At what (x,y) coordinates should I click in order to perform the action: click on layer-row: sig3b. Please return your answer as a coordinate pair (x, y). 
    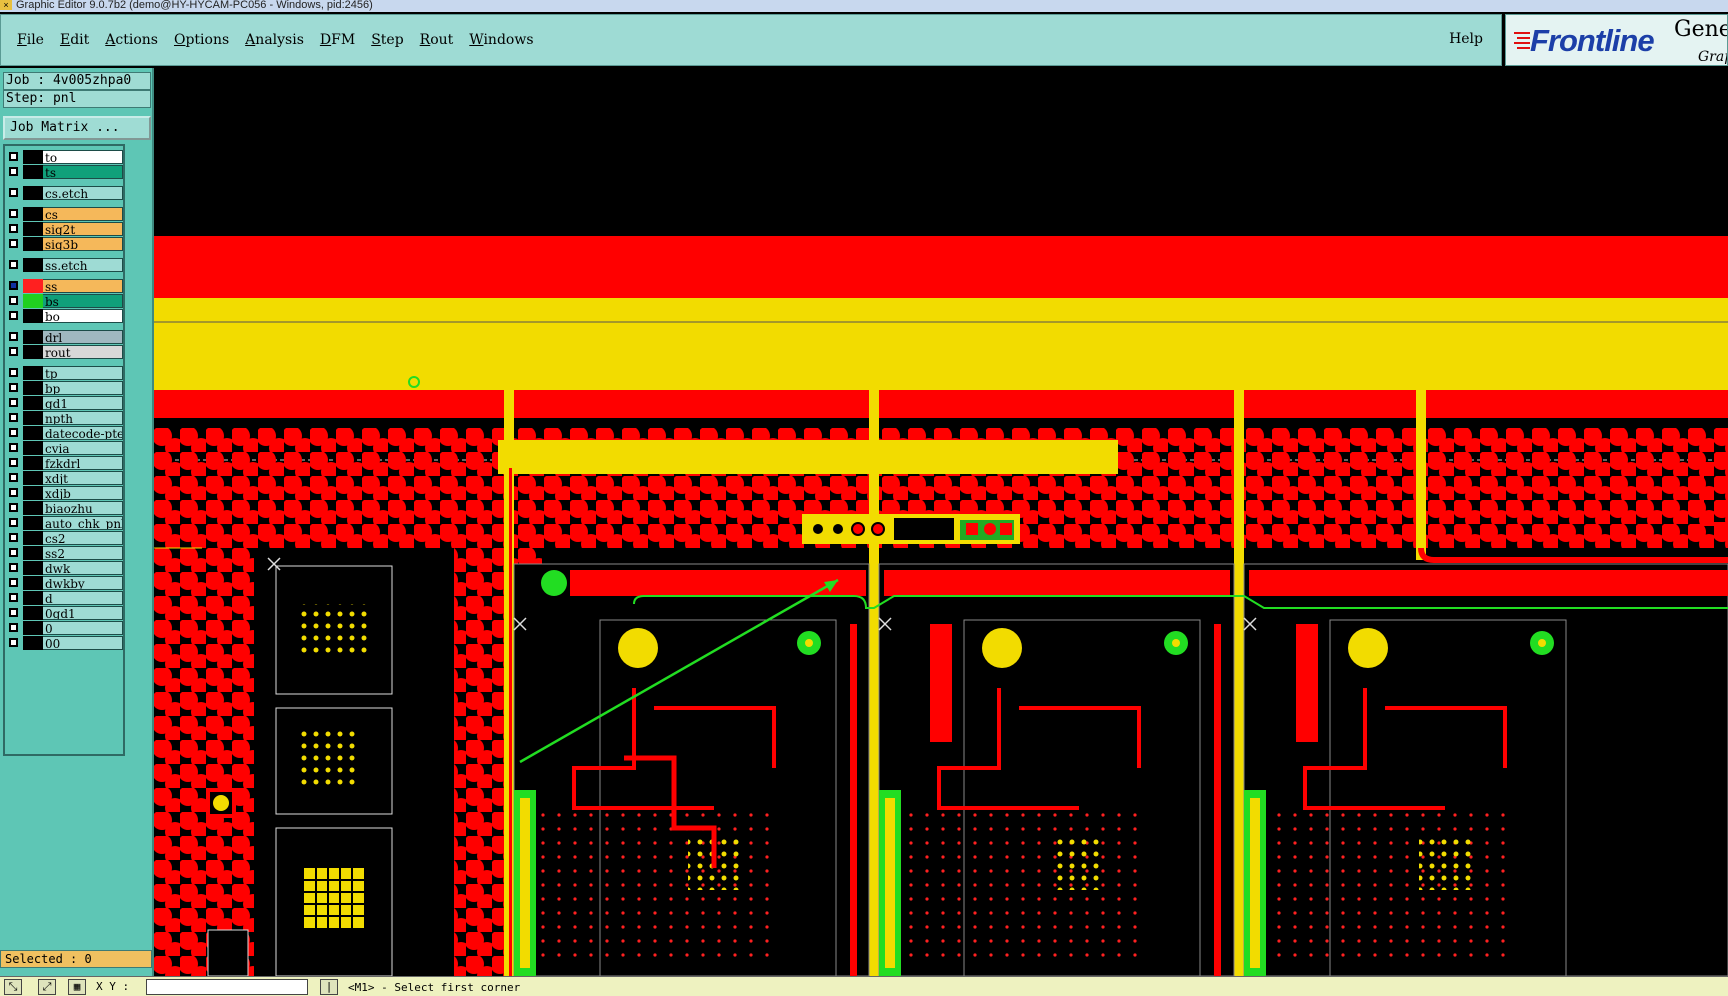
    Looking at the image, I should click on (64, 244).